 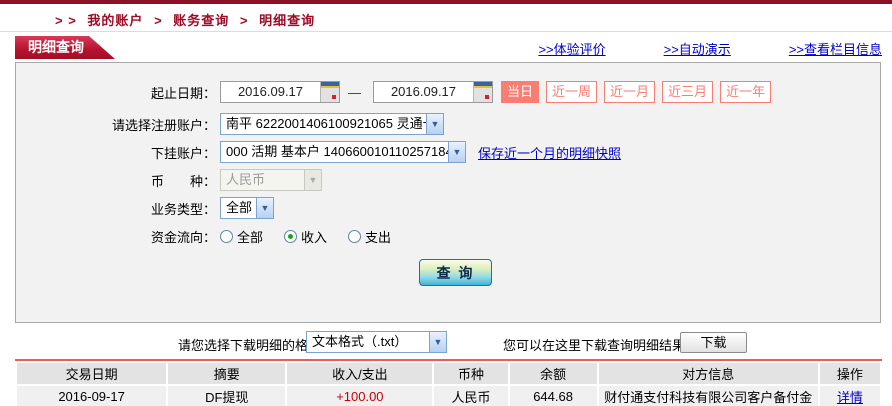 I want to click on currency-row: 币 种： 人民币 ▼, so click(x=448, y=180).